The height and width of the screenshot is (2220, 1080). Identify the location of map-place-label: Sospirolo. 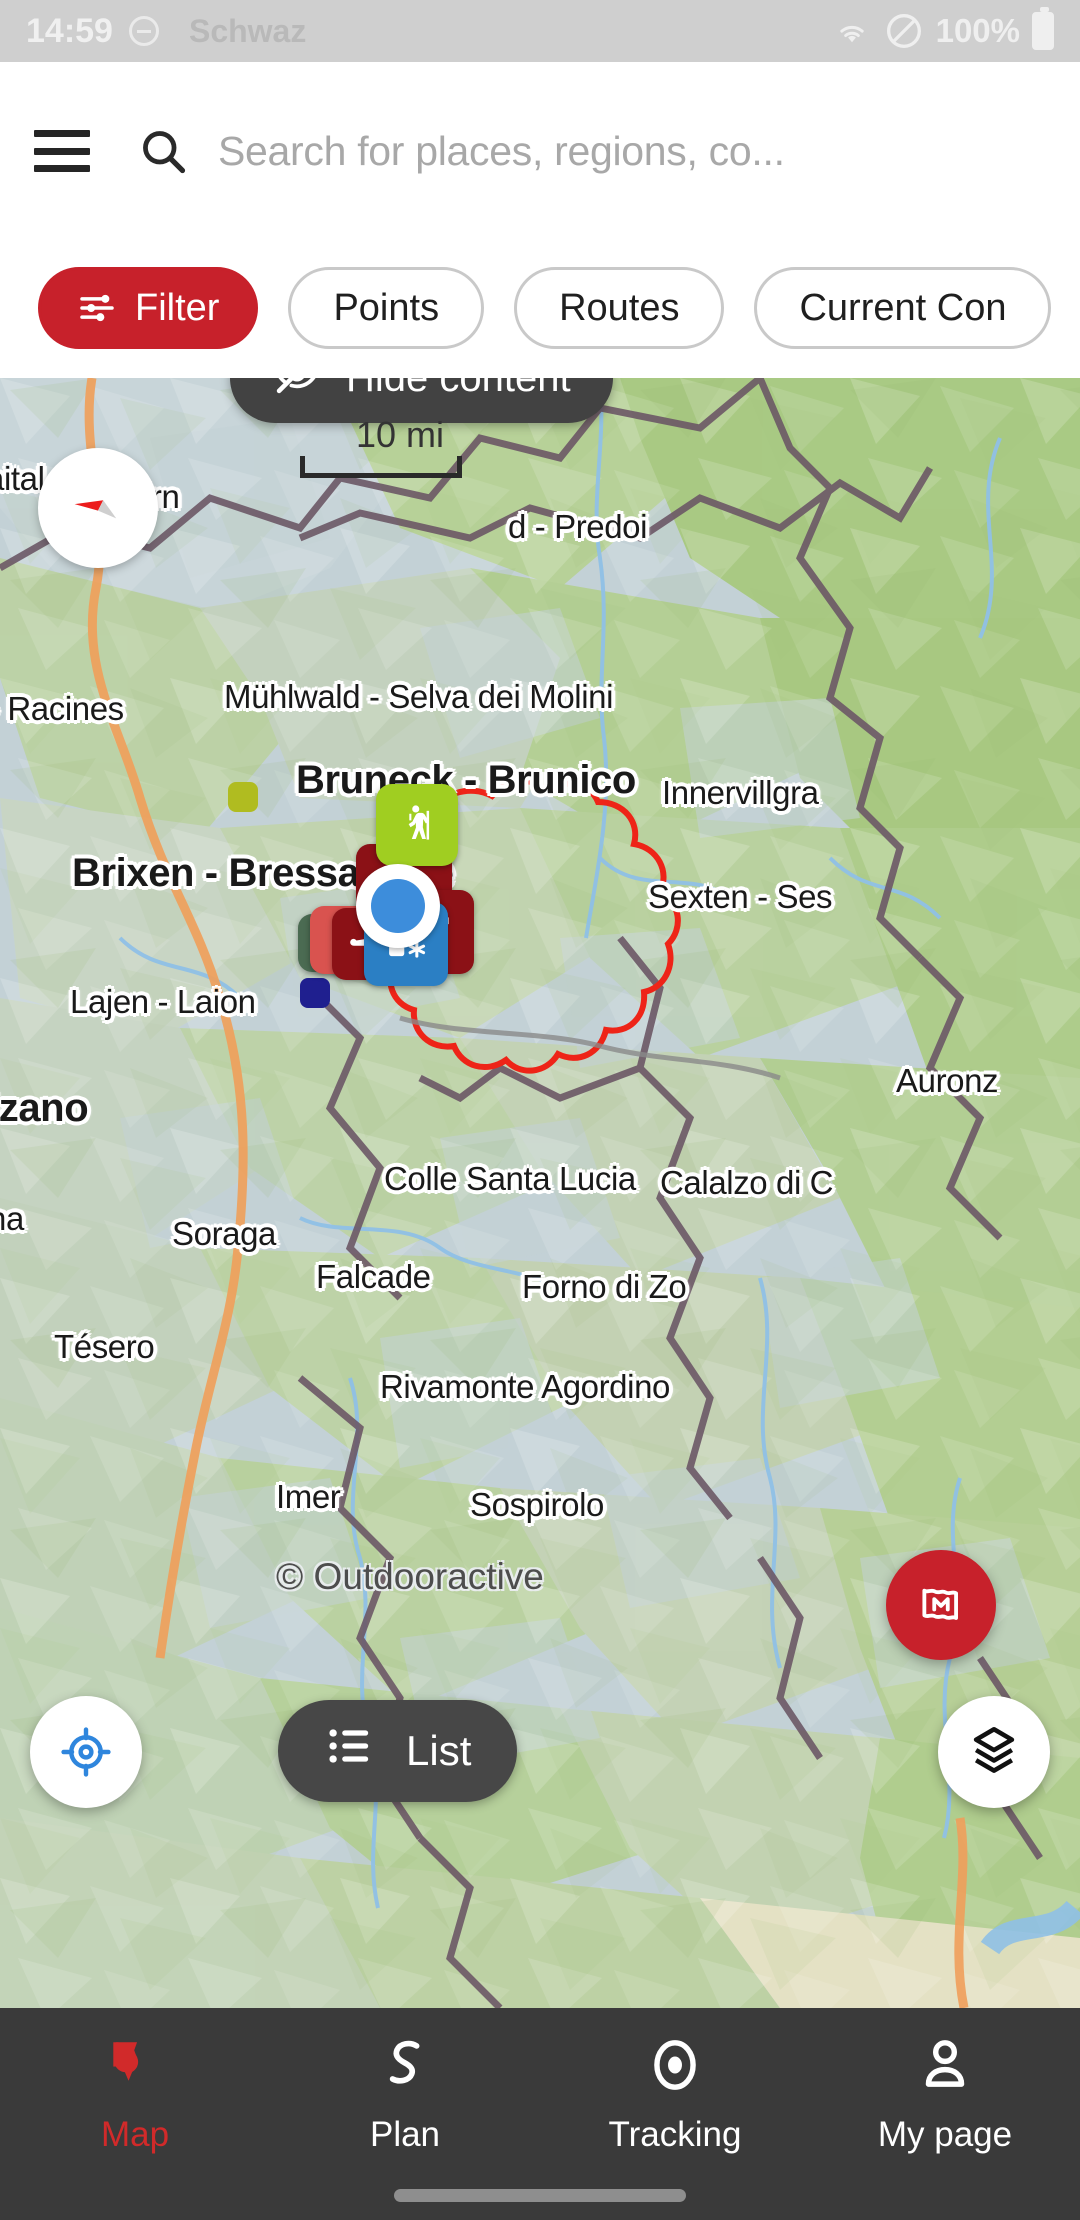
(537, 1504).